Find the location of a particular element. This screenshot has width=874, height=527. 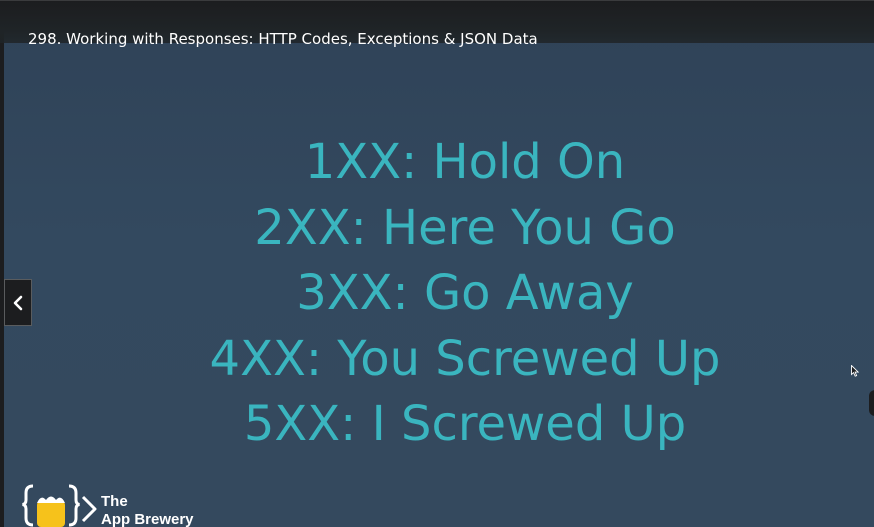

previous-lecture-button is located at coordinates (18, 302).